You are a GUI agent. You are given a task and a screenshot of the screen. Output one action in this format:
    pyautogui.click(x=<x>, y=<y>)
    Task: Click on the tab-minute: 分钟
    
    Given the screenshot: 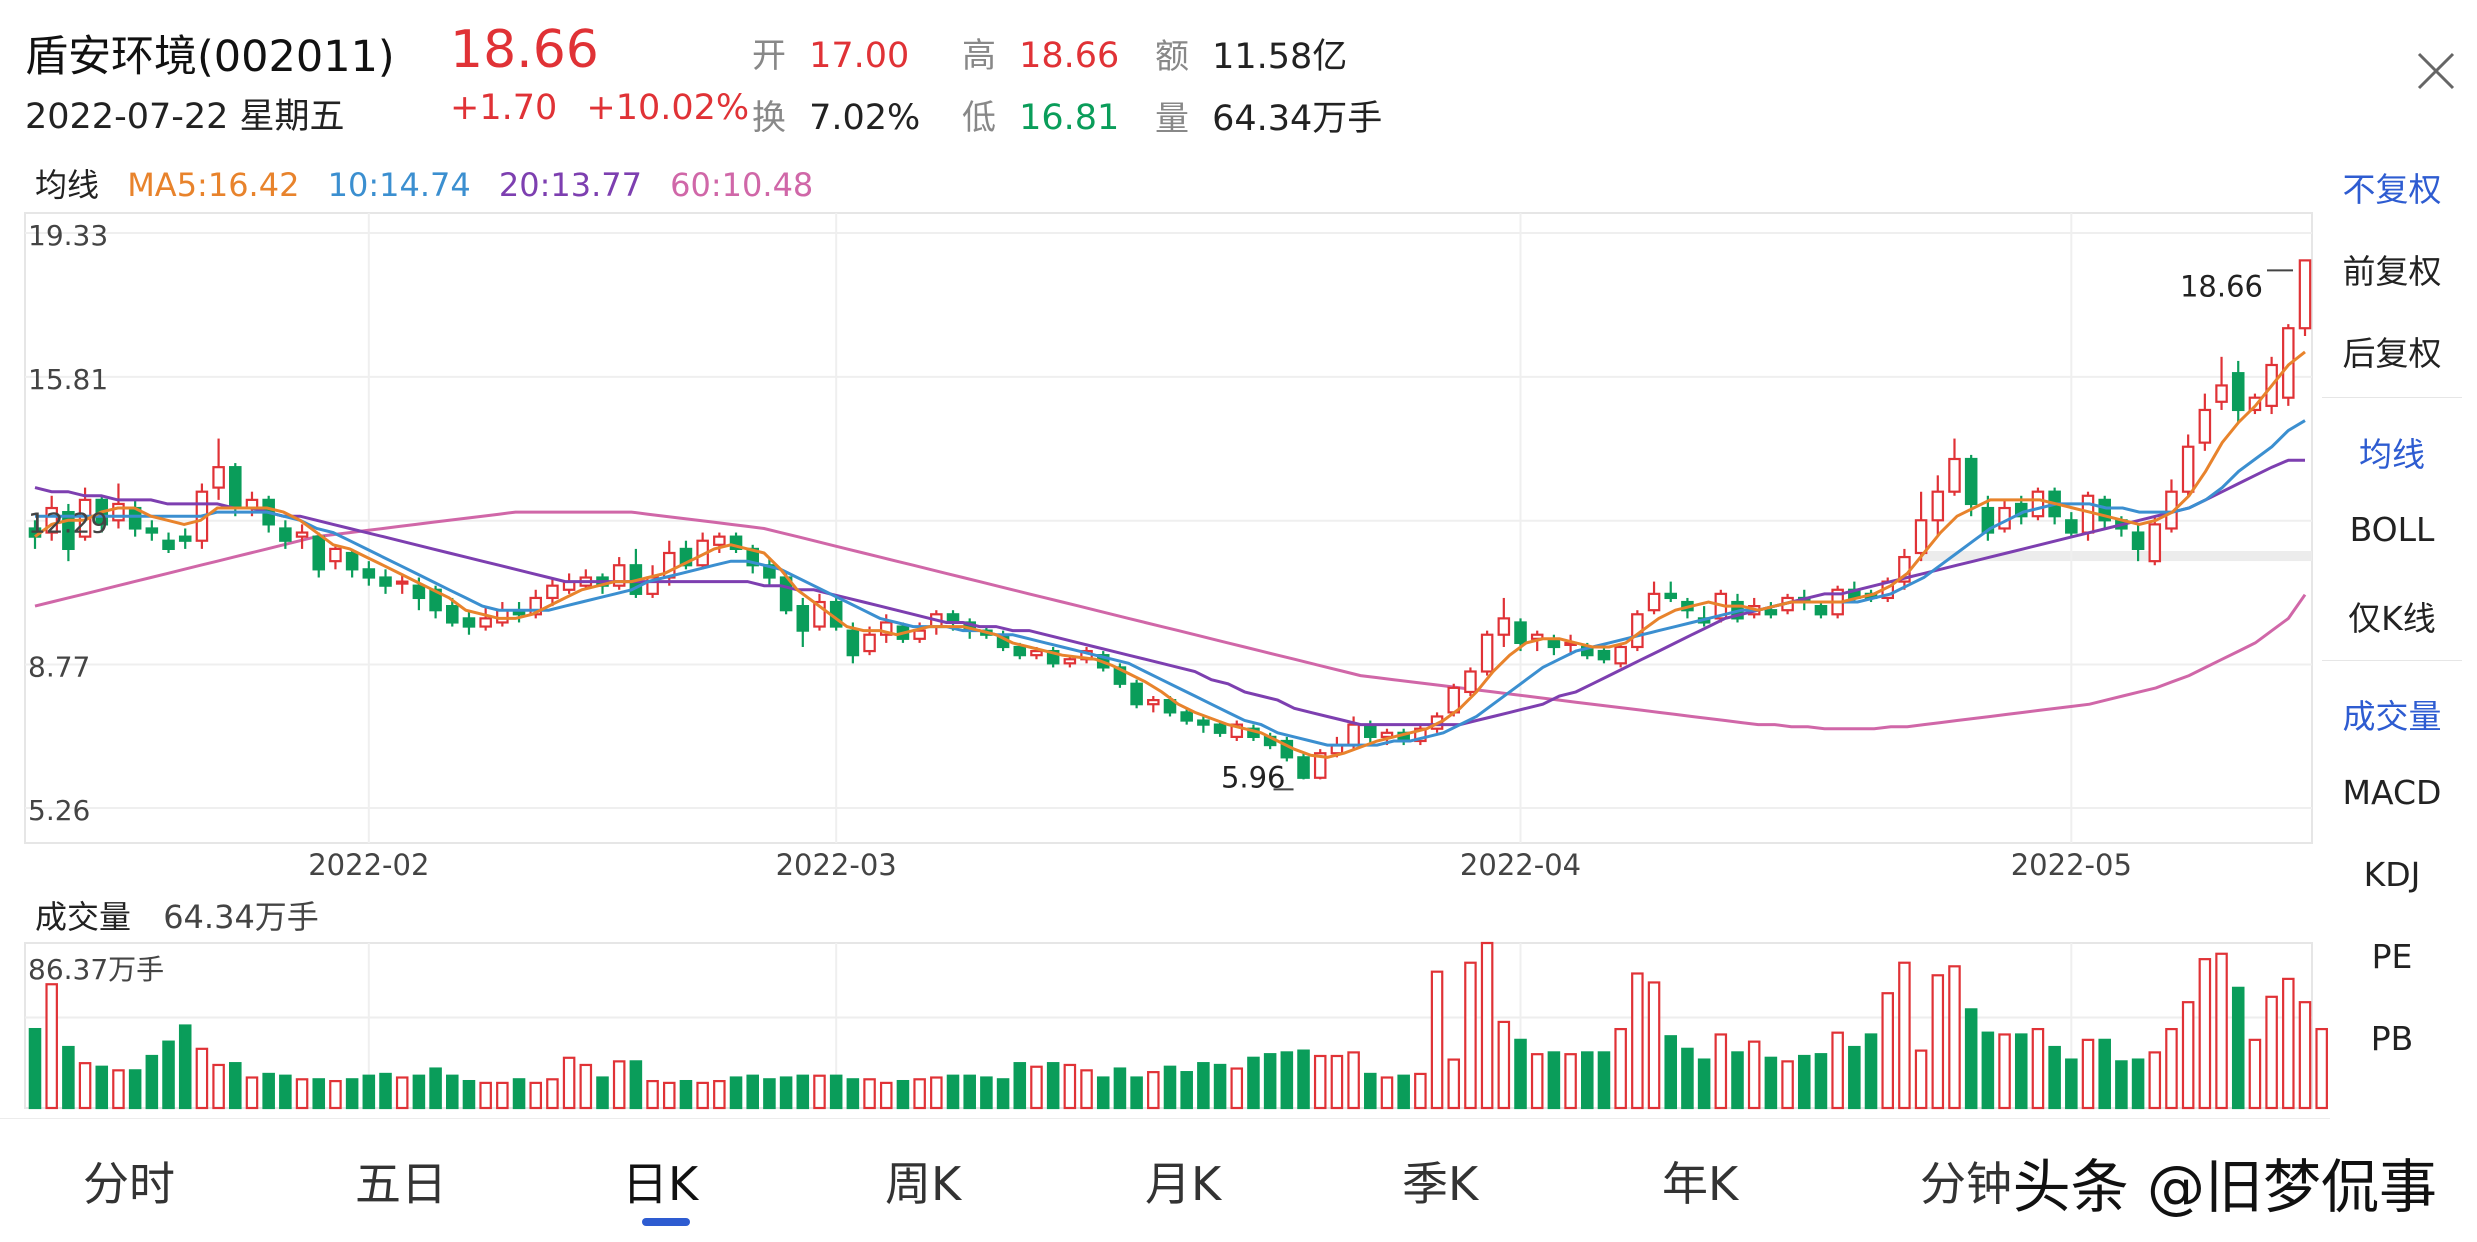 What is the action you would take?
    pyautogui.click(x=1966, y=1181)
    